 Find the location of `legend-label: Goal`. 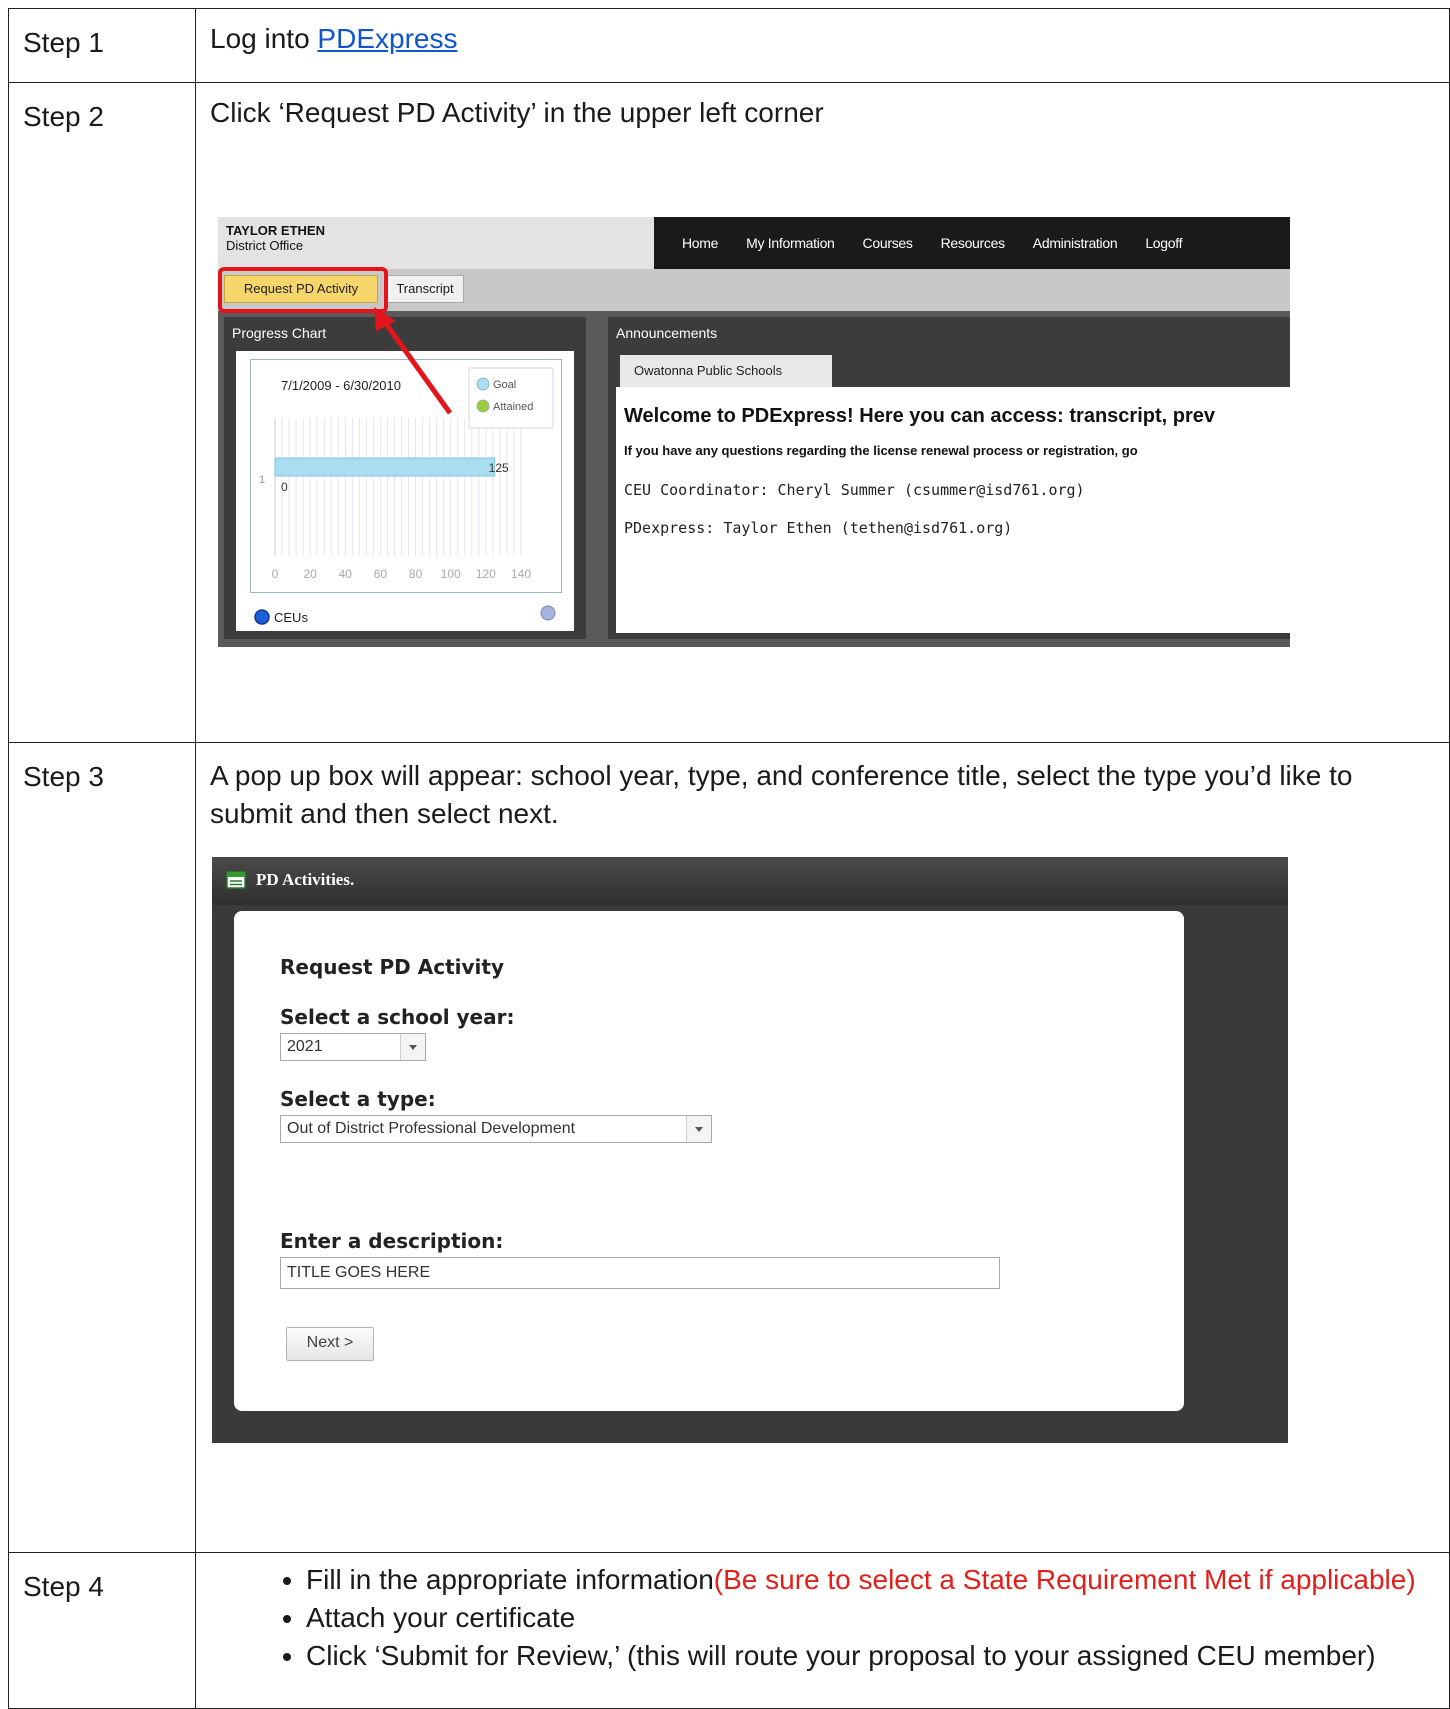

legend-label: Goal is located at coordinates (504, 385).